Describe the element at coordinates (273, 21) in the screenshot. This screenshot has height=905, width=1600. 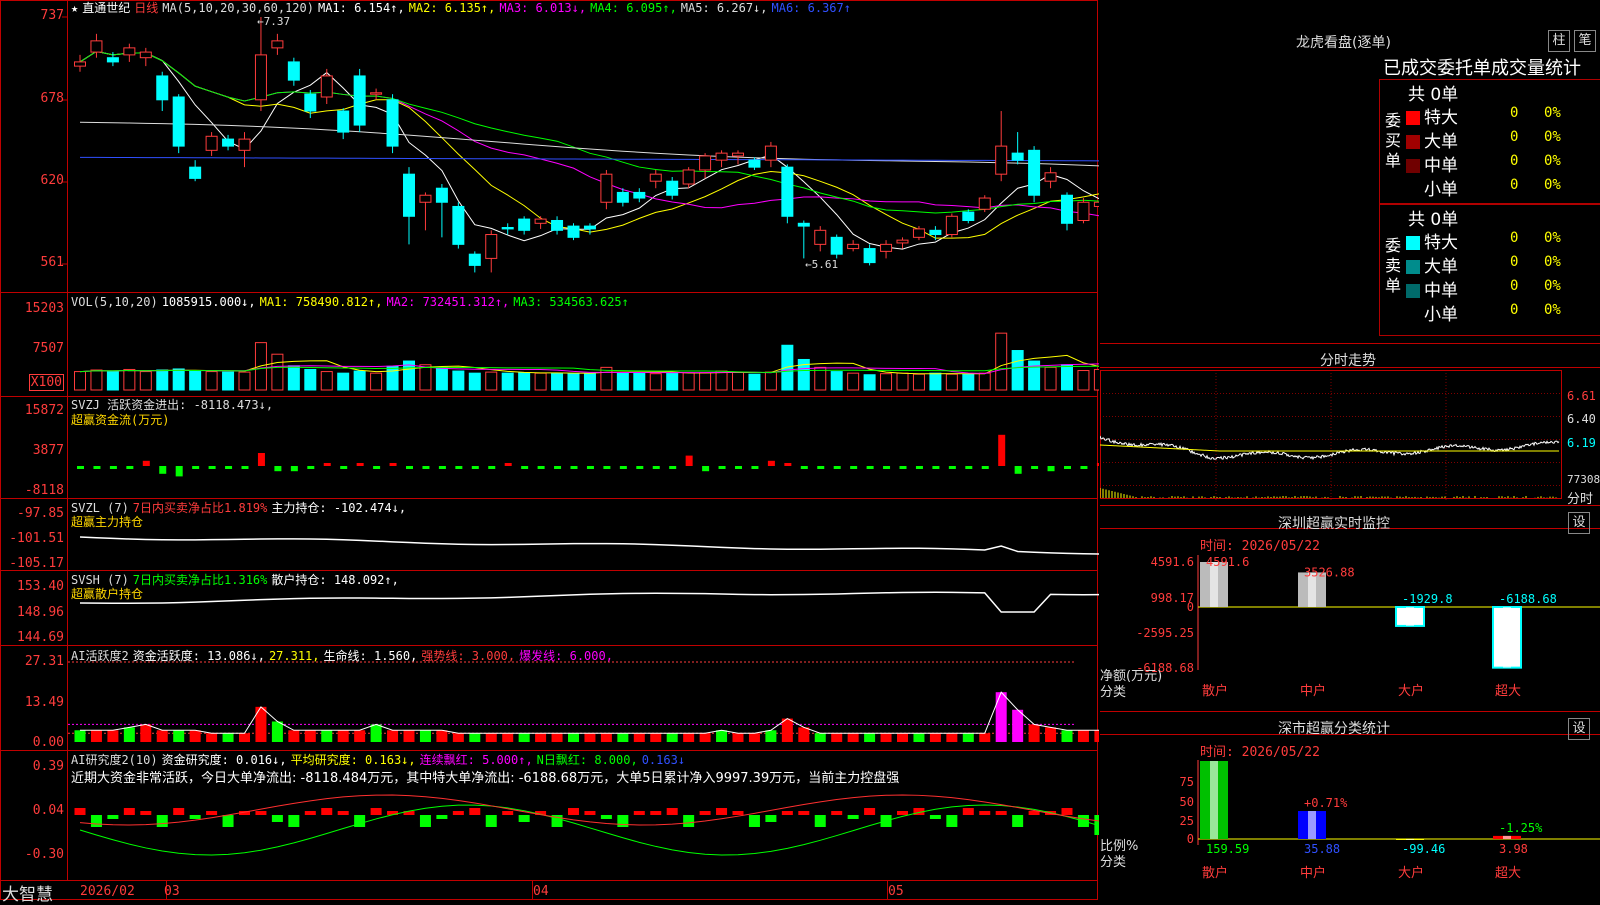
I see `high-price-note: ←7.37` at that location.